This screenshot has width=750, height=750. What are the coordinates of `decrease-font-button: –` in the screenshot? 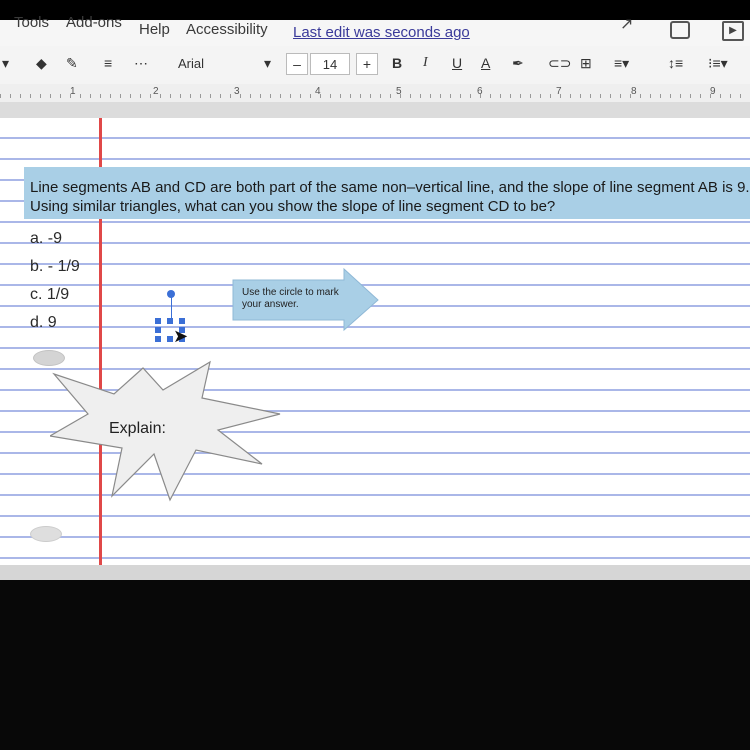 It's located at (297, 64).